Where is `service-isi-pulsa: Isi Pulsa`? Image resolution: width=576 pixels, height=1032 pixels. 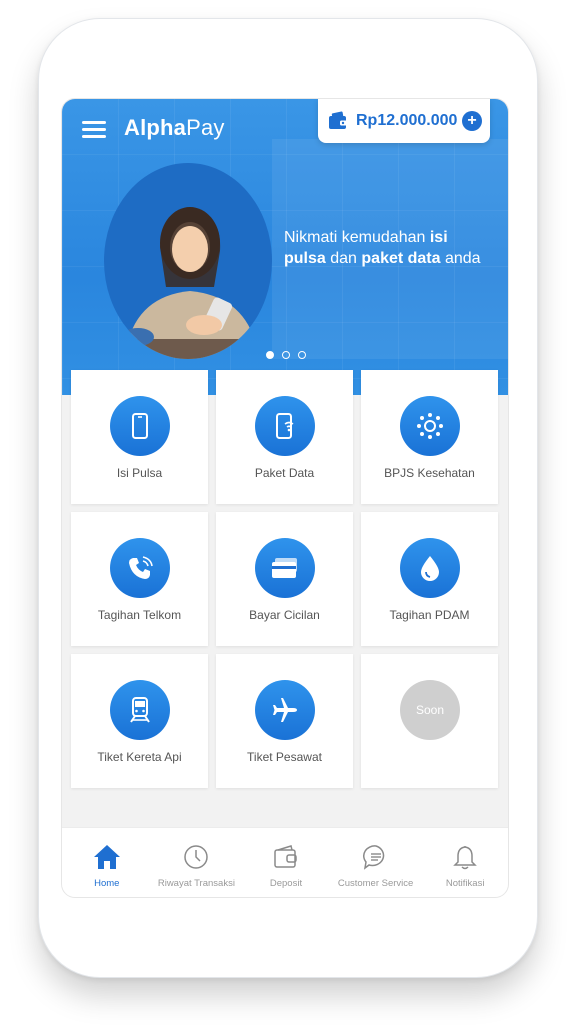
service-isi-pulsa: Isi Pulsa is located at coordinates (139, 437).